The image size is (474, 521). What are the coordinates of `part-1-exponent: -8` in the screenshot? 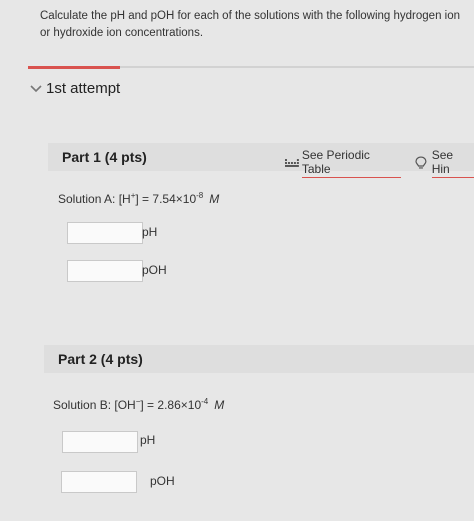 It's located at (200, 195).